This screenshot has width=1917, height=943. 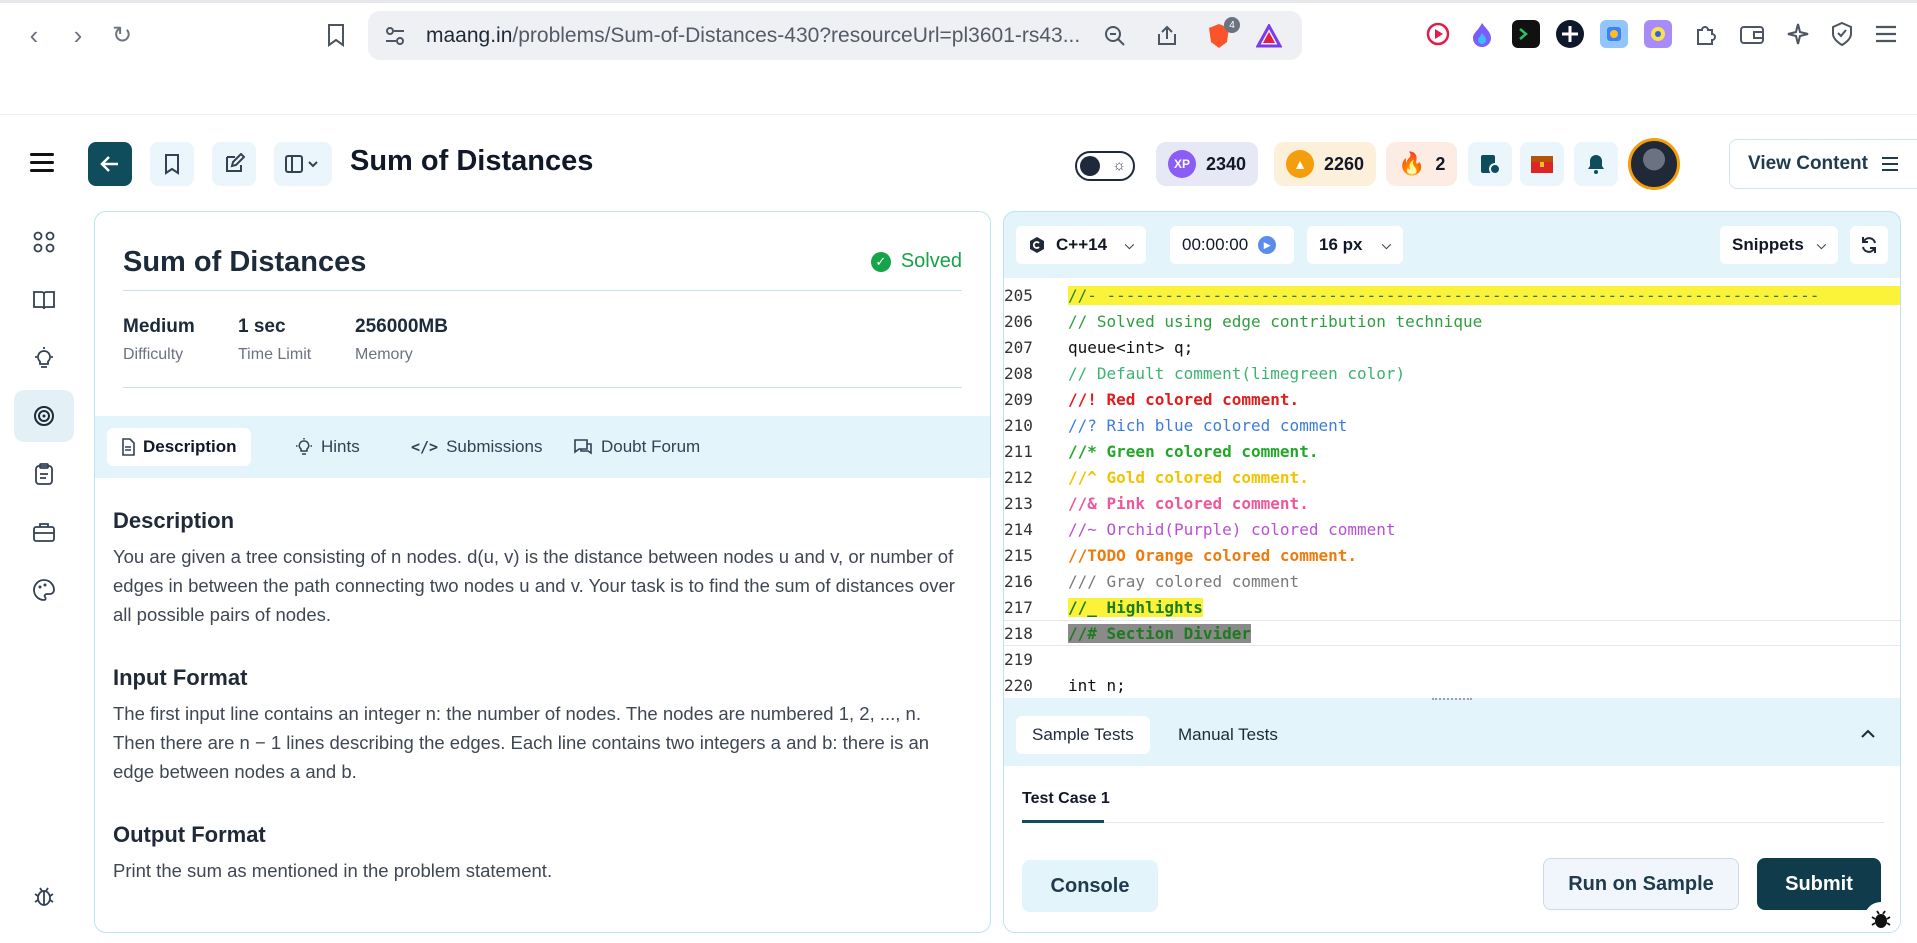 What do you see at coordinates (34, 35) in the screenshot?
I see `back-arrow-icon: ‹` at bounding box center [34, 35].